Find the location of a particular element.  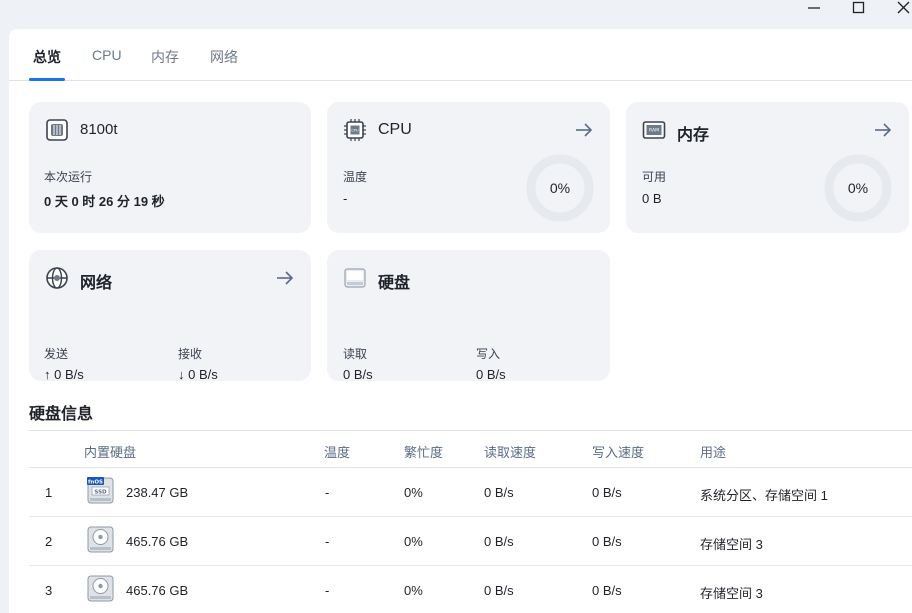

svg-text: CPU is located at coordinates (355, 130).